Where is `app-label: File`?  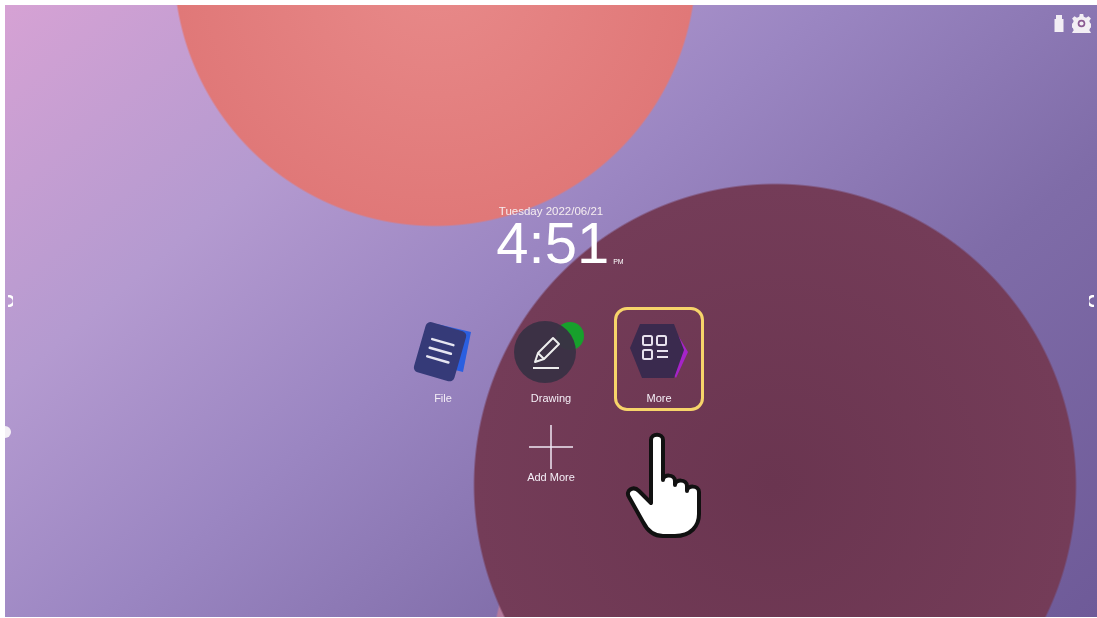
app-label: File is located at coordinates (443, 398).